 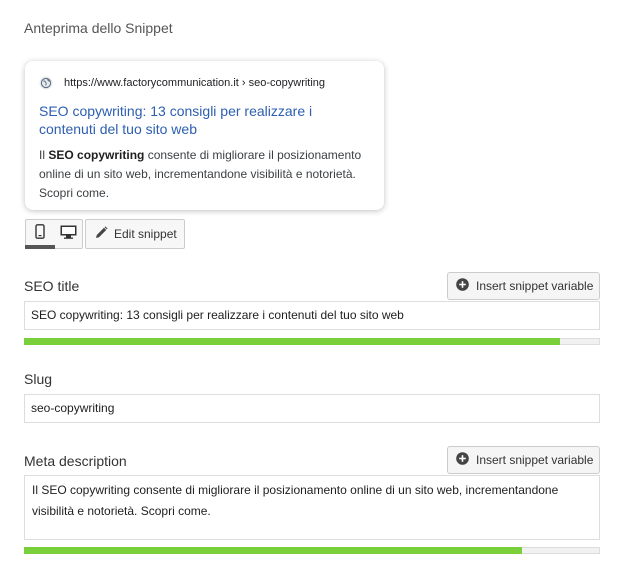 What do you see at coordinates (38, 379) in the screenshot?
I see `slug-label: Slug` at bounding box center [38, 379].